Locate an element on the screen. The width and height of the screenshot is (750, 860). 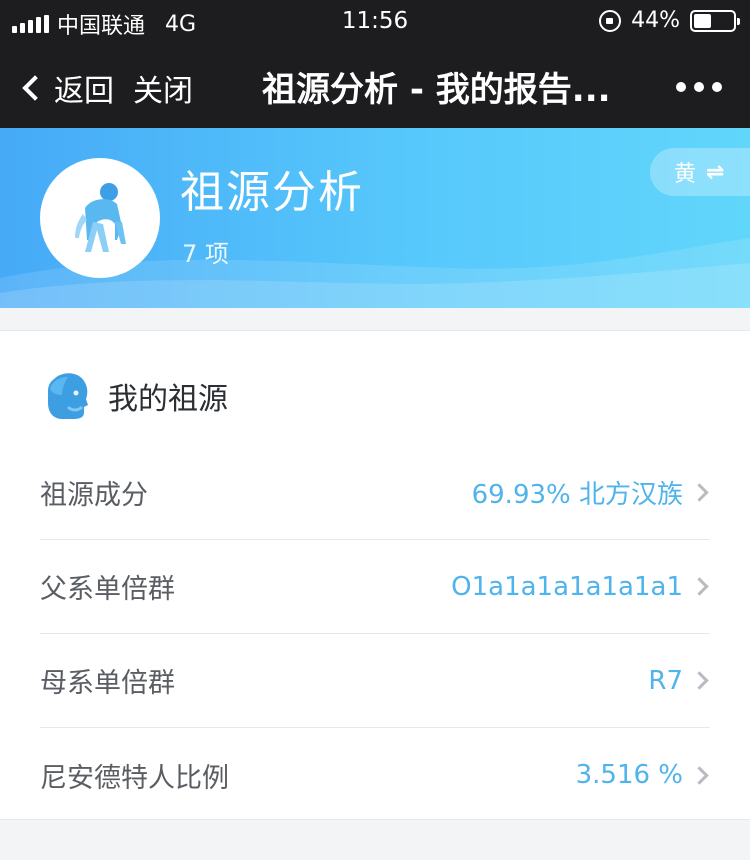
row-value: R7 is located at coordinates (665, 680).